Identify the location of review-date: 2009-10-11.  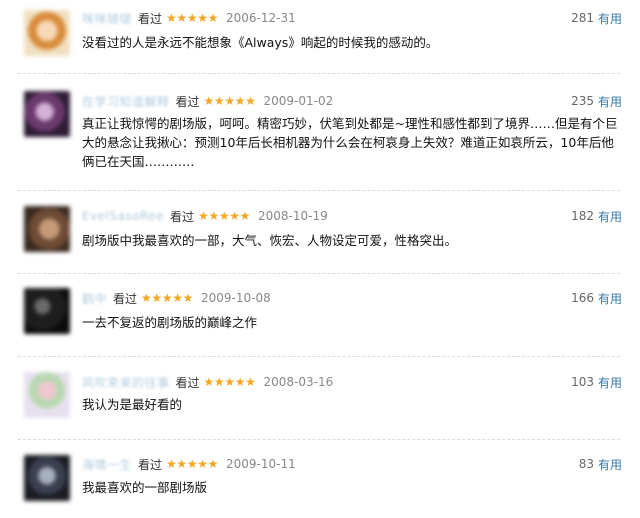
(260, 464).